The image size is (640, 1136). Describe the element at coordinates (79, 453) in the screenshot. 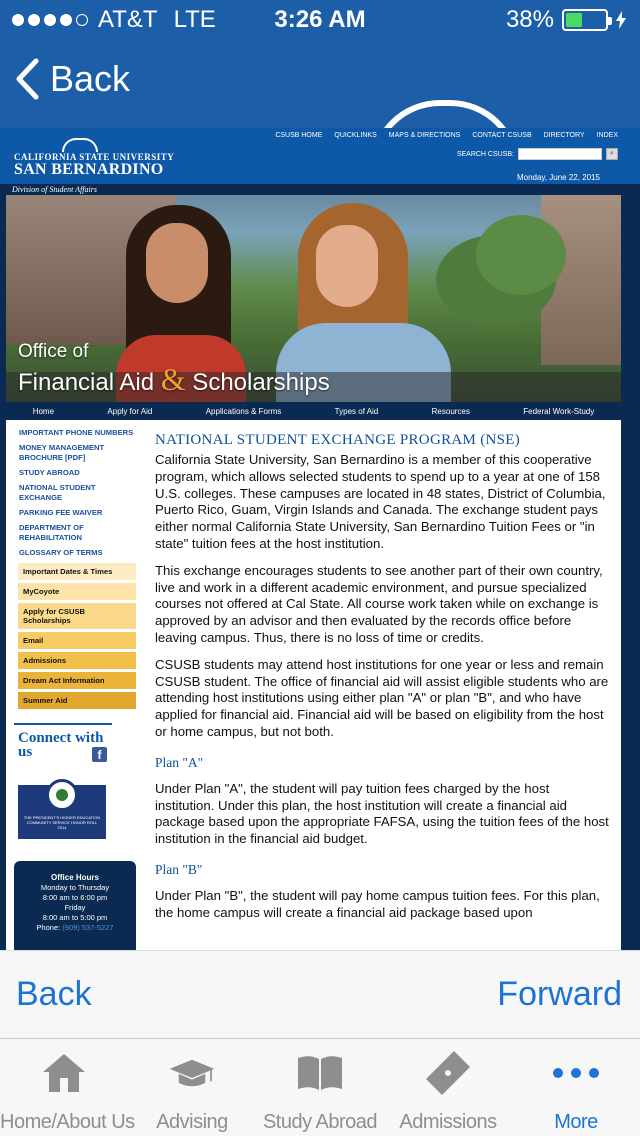

I see `sidebar-link-money-brochure: MONEY MANAGEMENT BROCHURE [PDF]` at that location.